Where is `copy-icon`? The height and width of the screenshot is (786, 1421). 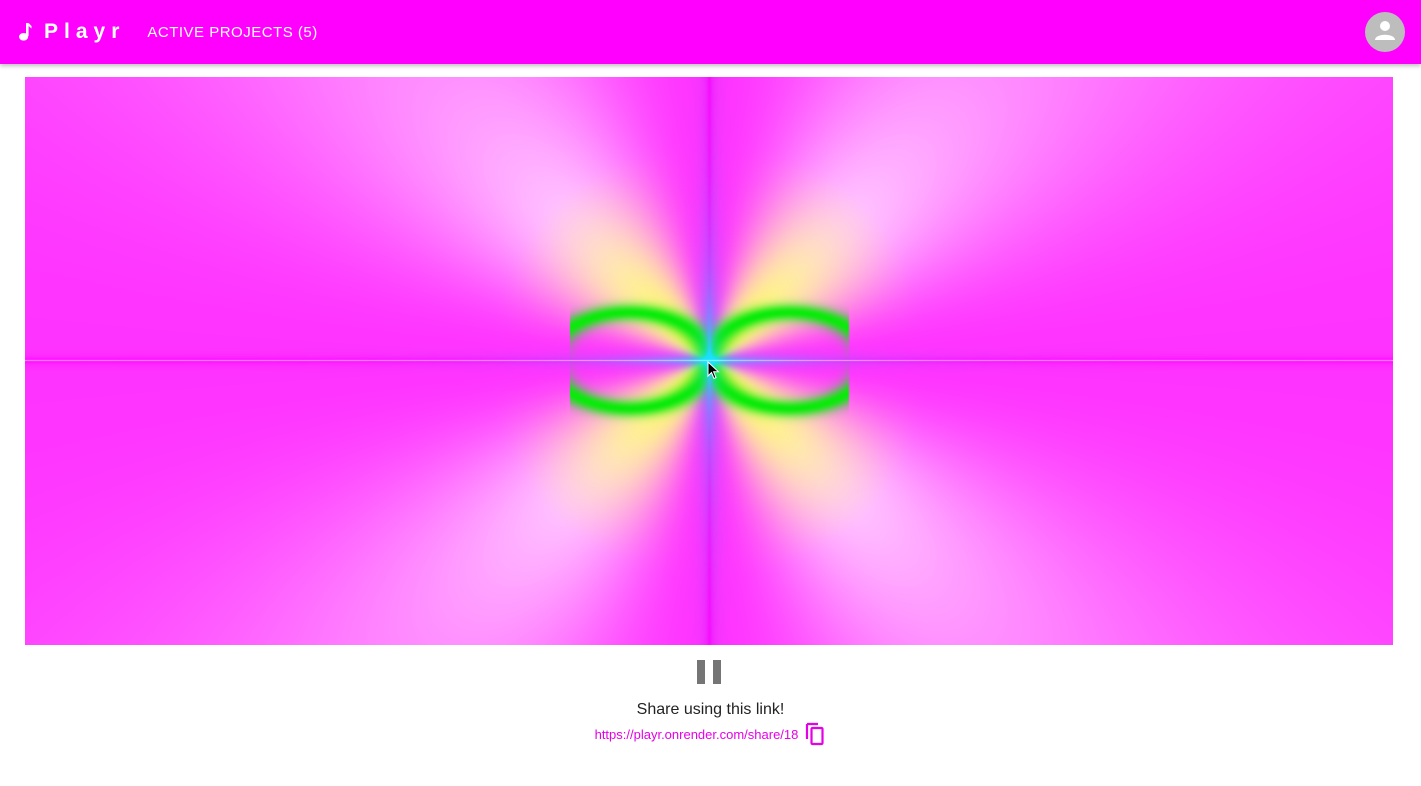
copy-icon is located at coordinates (815, 734).